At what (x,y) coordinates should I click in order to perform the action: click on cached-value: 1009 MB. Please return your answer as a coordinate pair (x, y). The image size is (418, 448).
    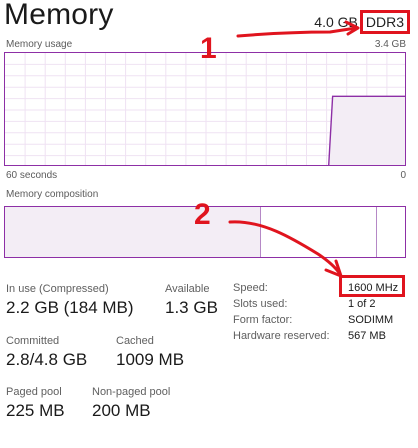
    Looking at the image, I should click on (150, 359).